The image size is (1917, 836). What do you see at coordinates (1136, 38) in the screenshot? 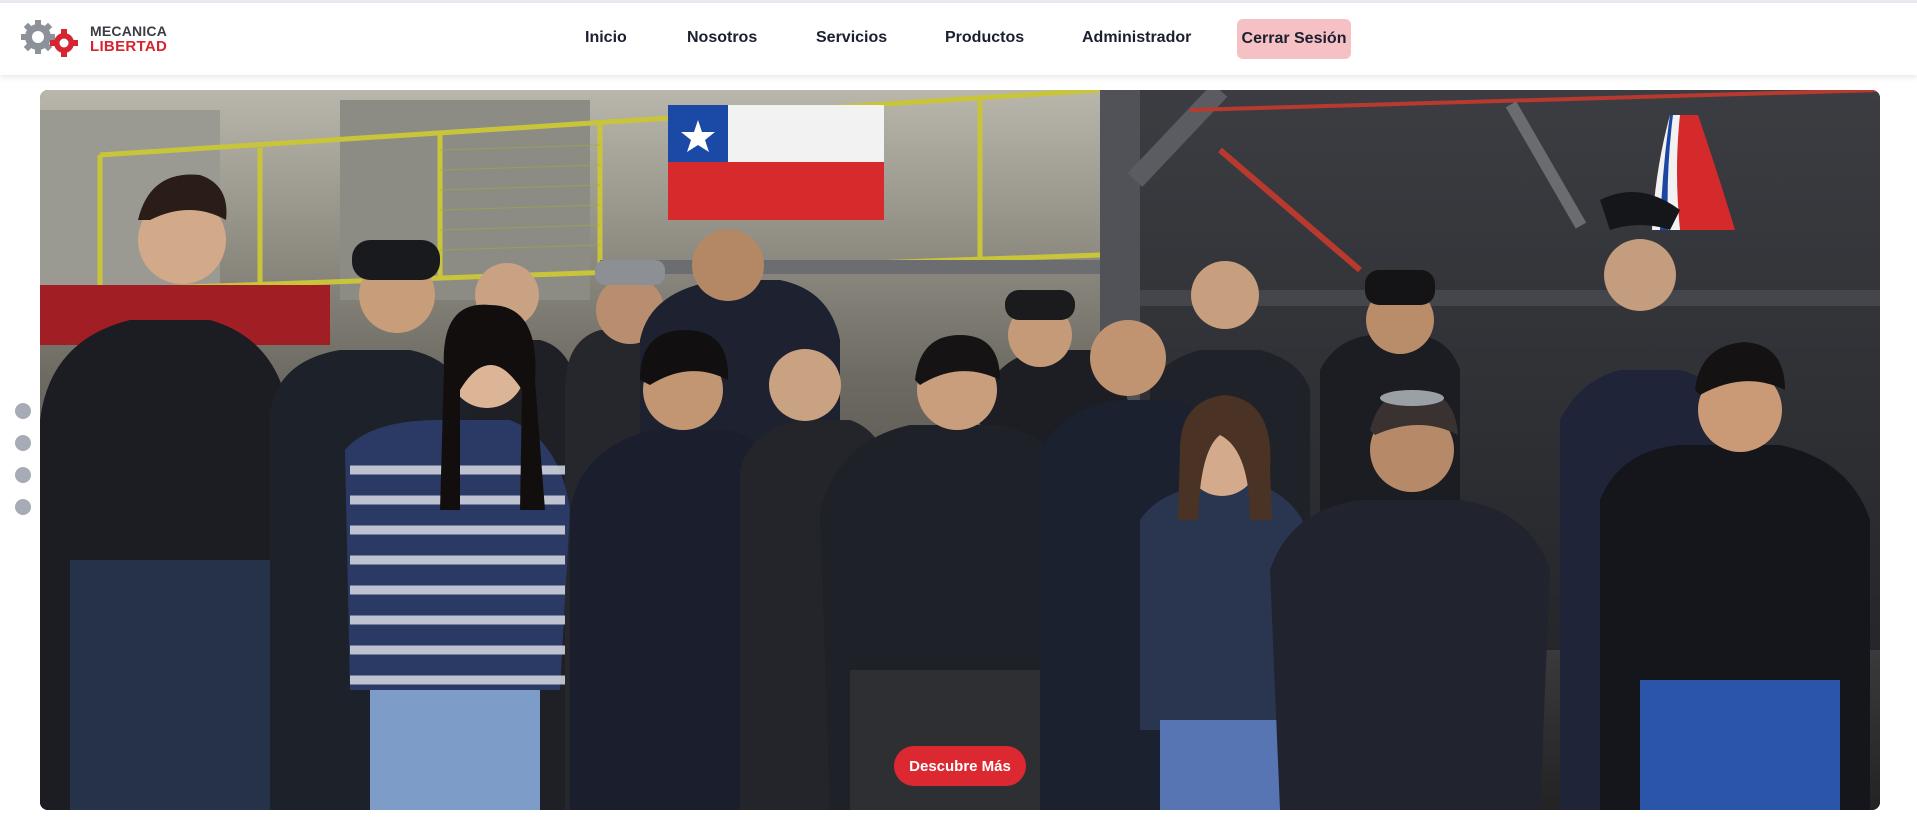
I see `nav-item-administrador: Administrador` at bounding box center [1136, 38].